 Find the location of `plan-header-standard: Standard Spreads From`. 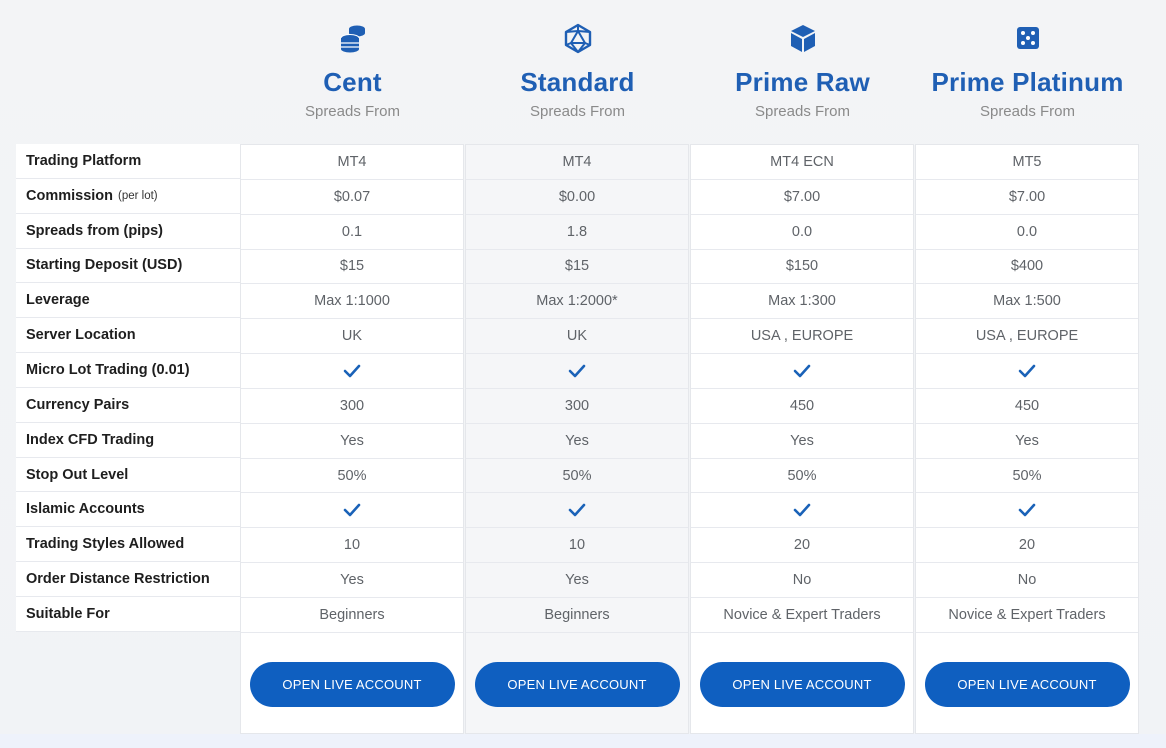

plan-header-standard: Standard Spreads From is located at coordinates (577, 71).